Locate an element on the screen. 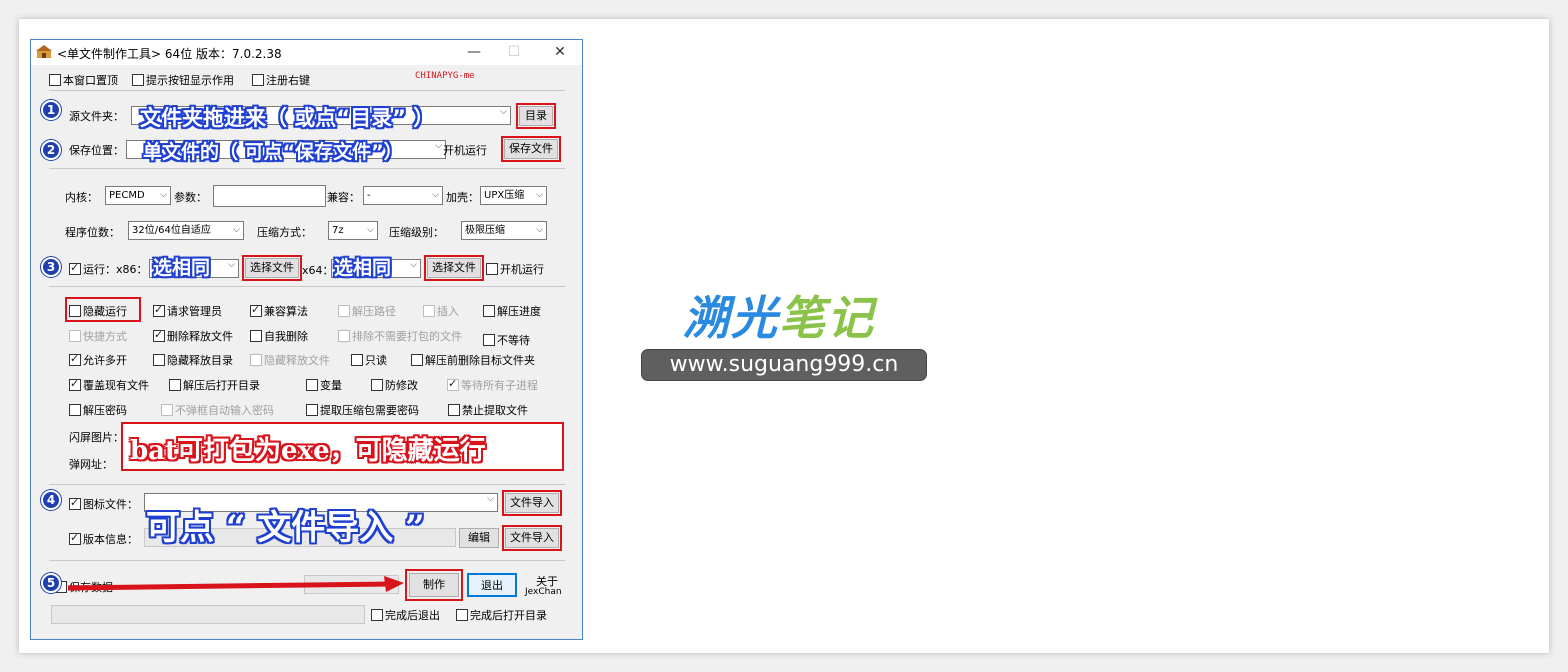 This screenshot has height=672, width=1568. kernel-select: PECMD ⌵ is located at coordinates (138, 195).